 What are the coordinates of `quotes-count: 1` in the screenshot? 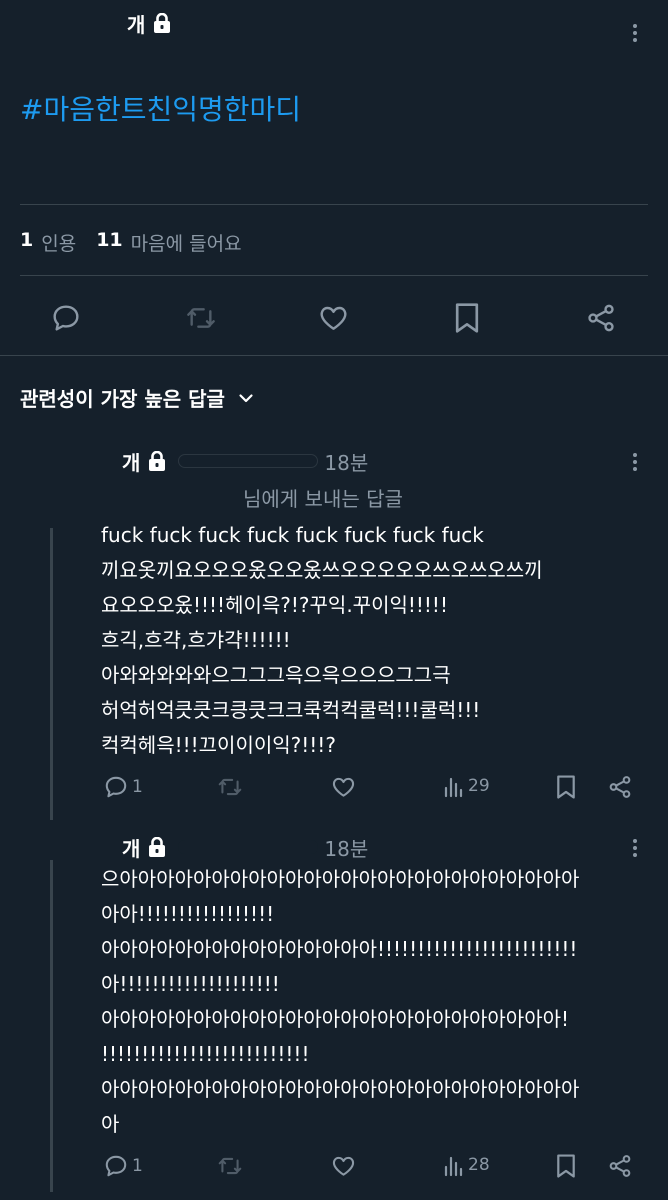 It's located at (26, 242).